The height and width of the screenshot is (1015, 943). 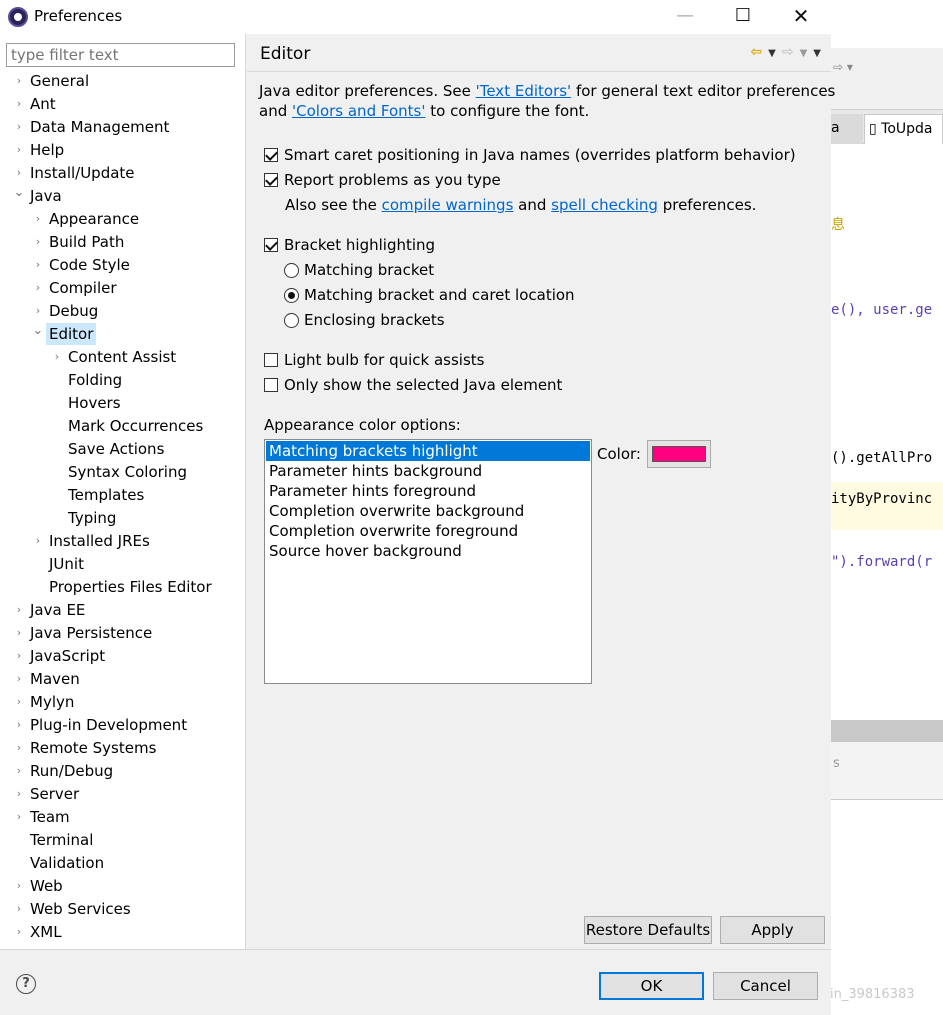 I want to click on tree-item: › Data Management, so click(x=123, y=127).